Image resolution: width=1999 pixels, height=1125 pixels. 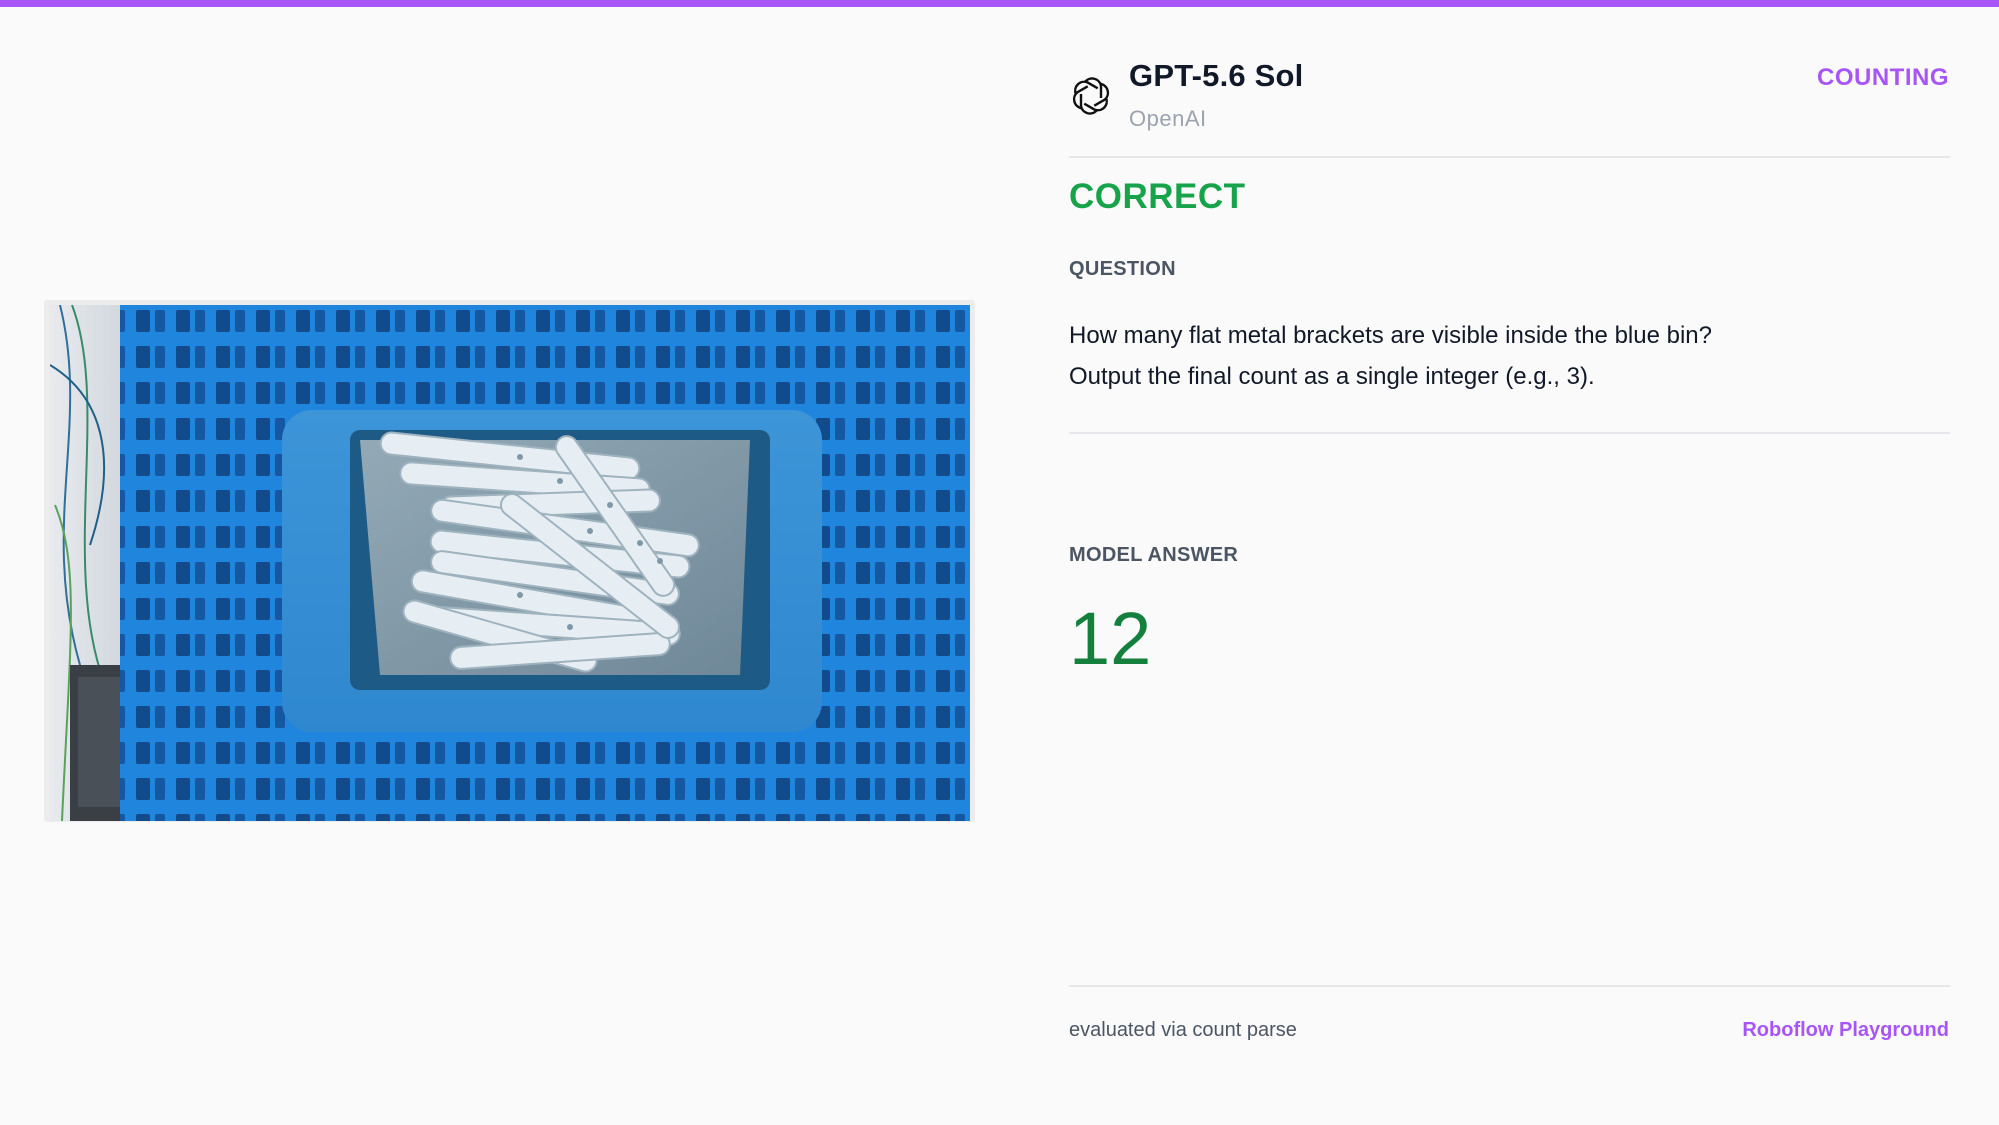 I want to click on verdict-label: CORRECT, so click(x=1157, y=196).